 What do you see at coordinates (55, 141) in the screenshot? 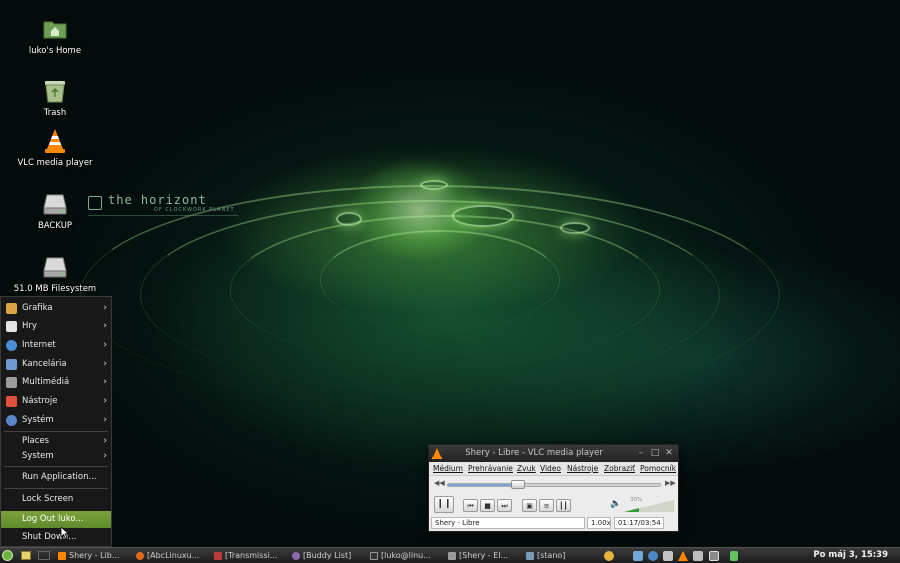
I see `vlc-cone-icon` at bounding box center [55, 141].